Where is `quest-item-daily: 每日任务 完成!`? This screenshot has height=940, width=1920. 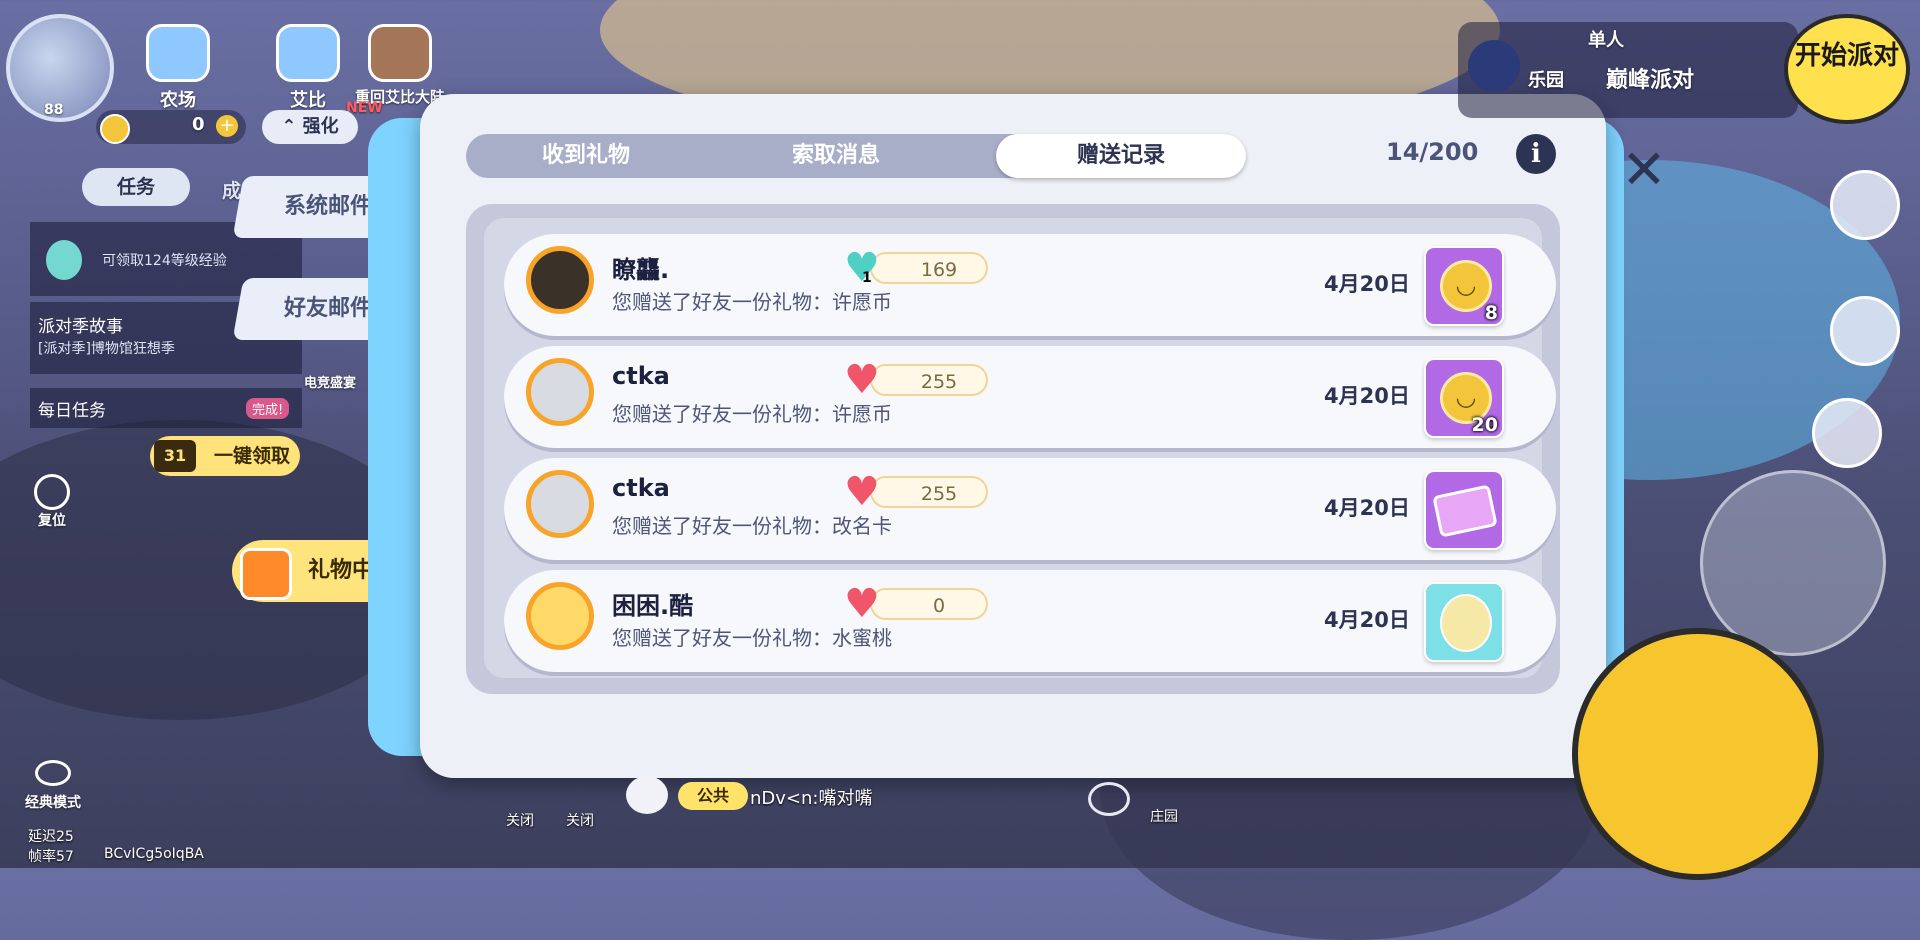
quest-item-daily: 每日任务 完成! is located at coordinates (166, 408).